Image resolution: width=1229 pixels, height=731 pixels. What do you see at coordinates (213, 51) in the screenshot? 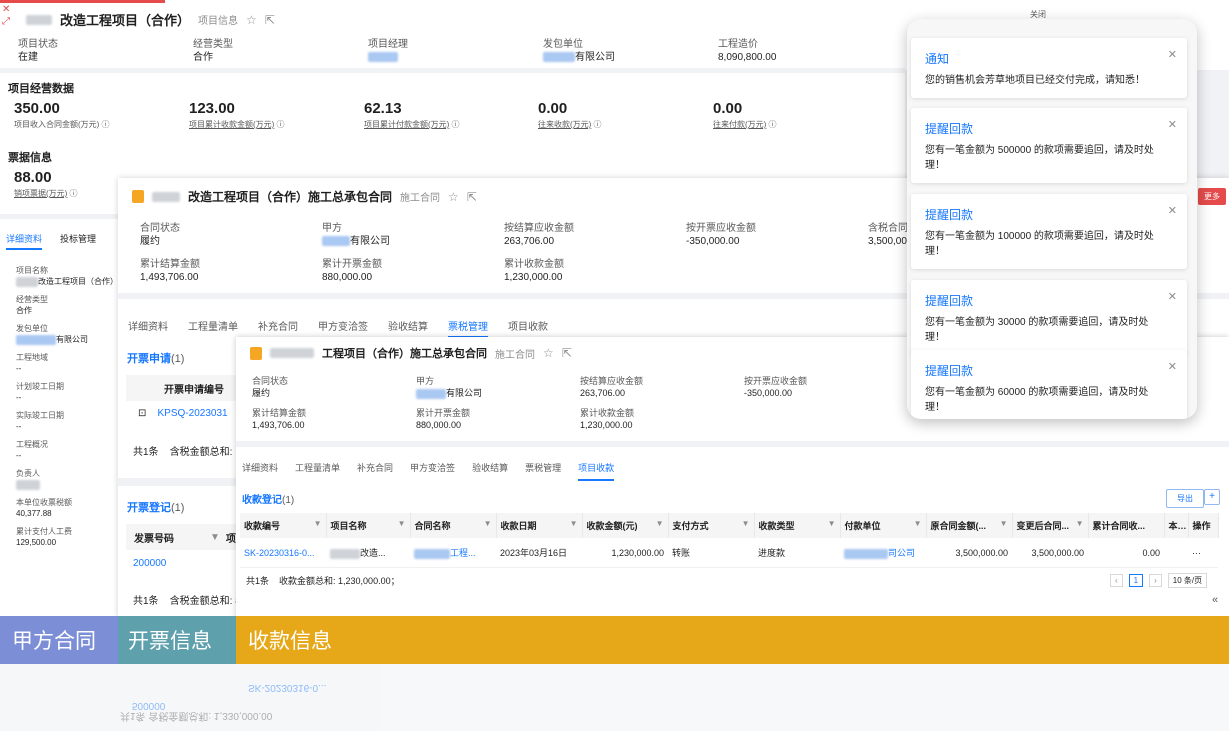
I see `info-type: 经营类型 合作` at bounding box center [213, 51].